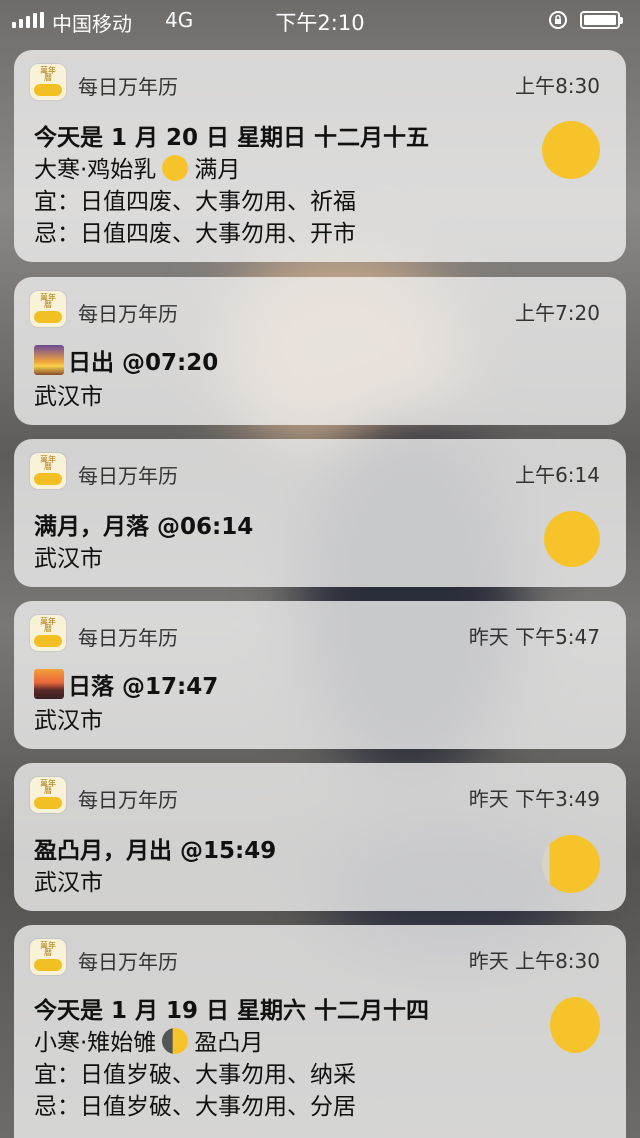 Image resolution: width=640 pixels, height=1138 pixels. I want to click on notification-title: 今天是 1 月 19 日 星期六 十二月十四, so click(232, 1011).